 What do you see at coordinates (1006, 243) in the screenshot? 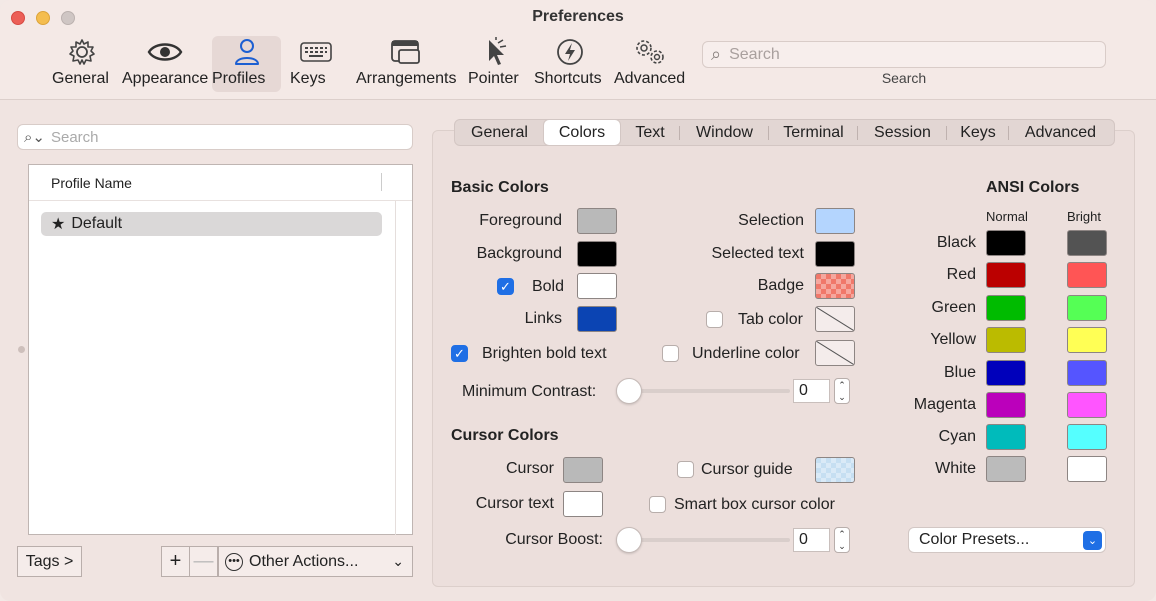
I see `ansi-black-normal-well` at bounding box center [1006, 243].